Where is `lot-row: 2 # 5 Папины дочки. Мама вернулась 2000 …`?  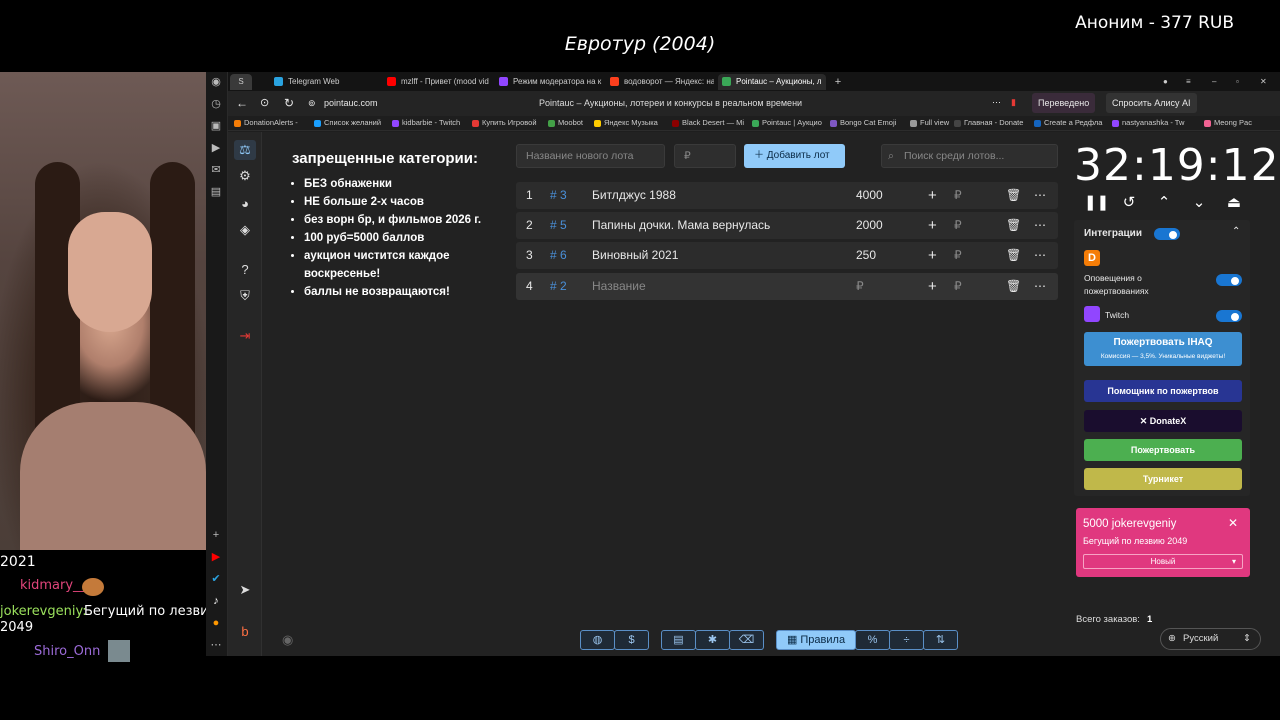 lot-row: 2 # 5 Папины дочки. Мама вернулась 2000 … is located at coordinates (787, 225).